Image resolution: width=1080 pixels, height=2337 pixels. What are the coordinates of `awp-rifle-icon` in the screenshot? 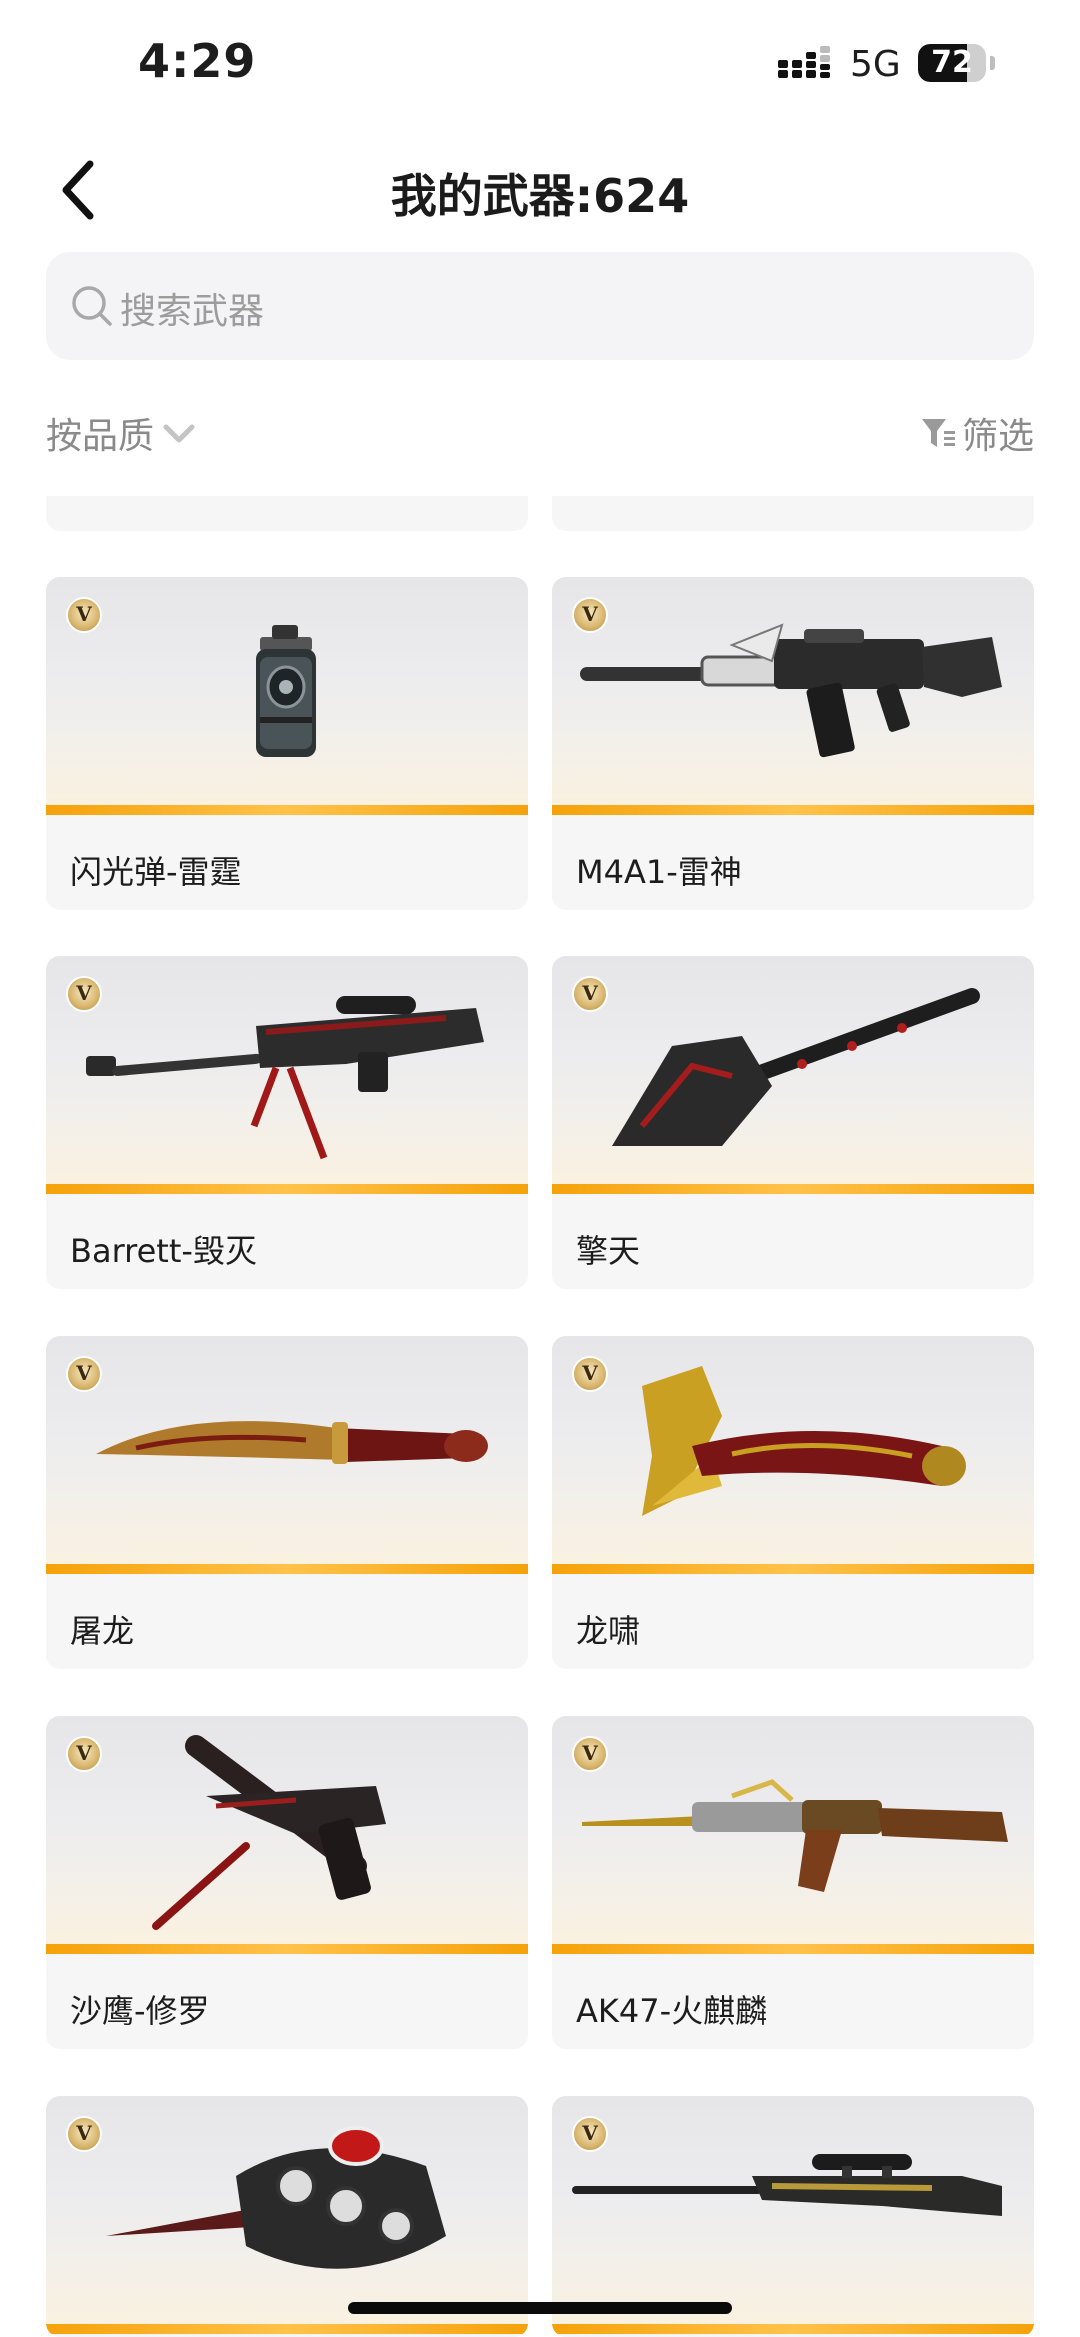 It's located at (787, 2185).